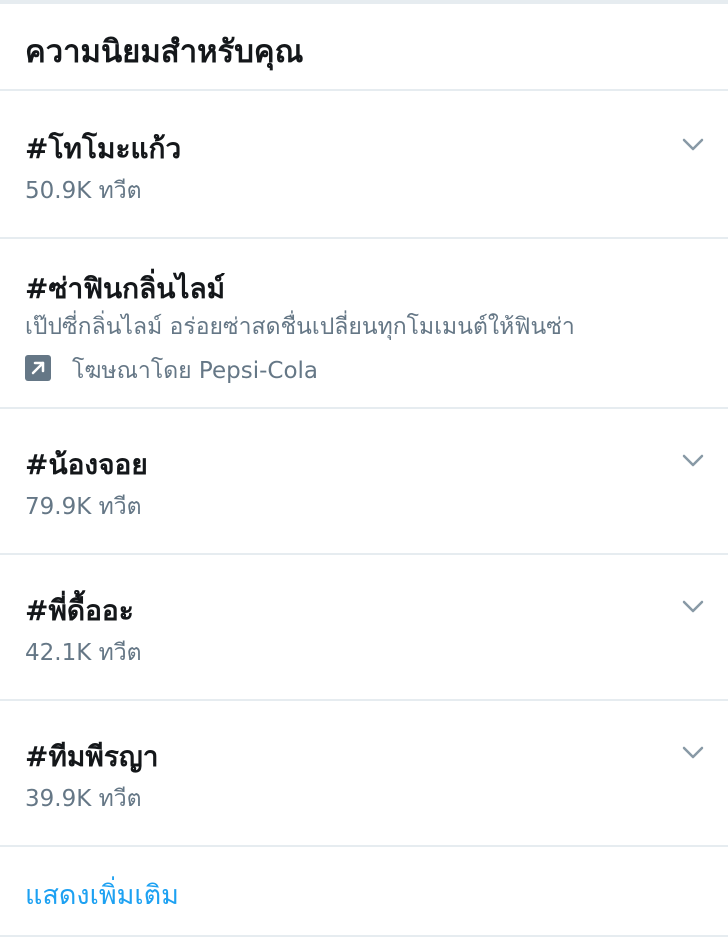 Image resolution: width=728 pixels, height=939 pixels. What do you see at coordinates (83, 191) in the screenshot?
I see `tweet-count: 50.9K ทวีต` at bounding box center [83, 191].